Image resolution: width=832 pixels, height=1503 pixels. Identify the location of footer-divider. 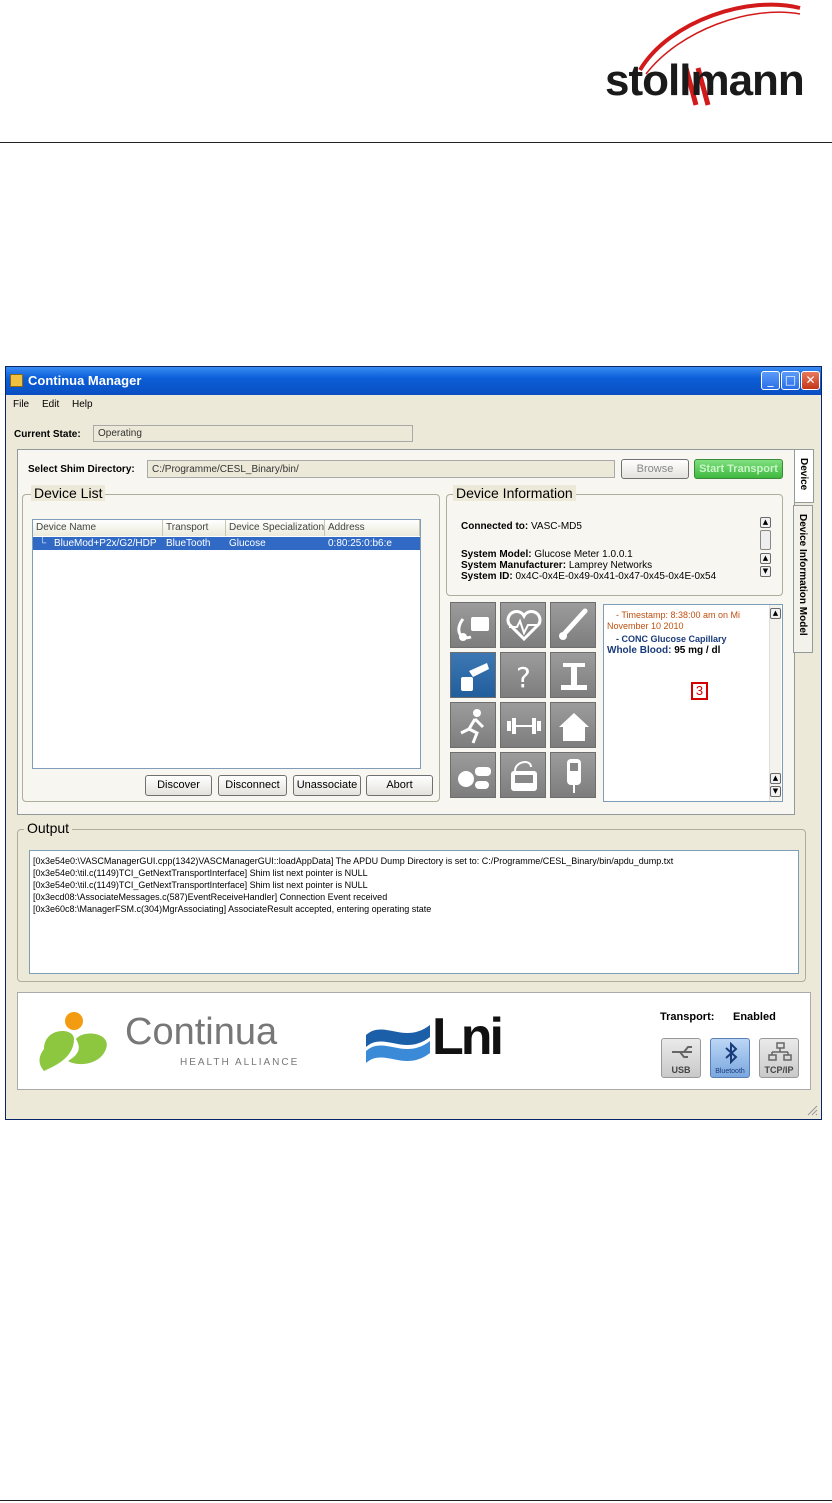
(416, 1500).